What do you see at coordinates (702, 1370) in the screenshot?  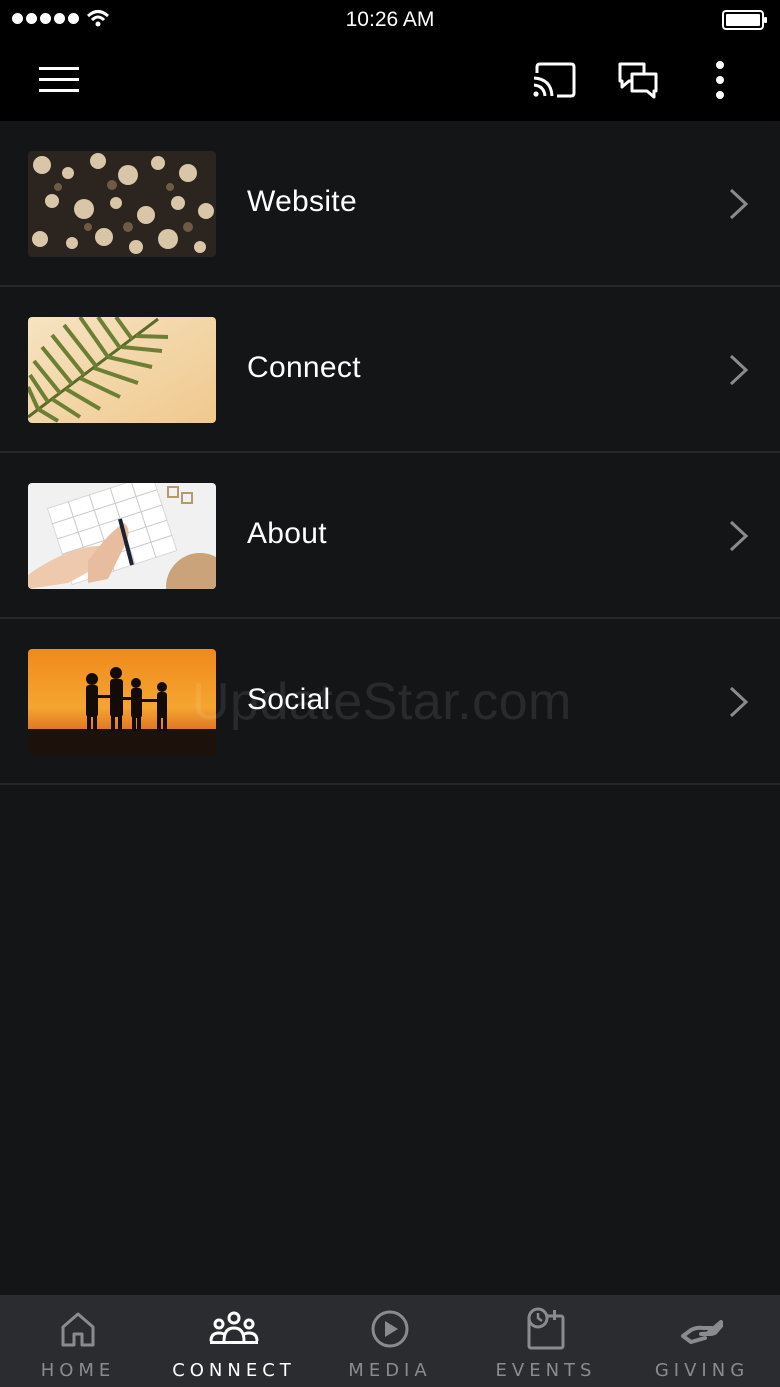 I see `tab-label: GIVING` at bounding box center [702, 1370].